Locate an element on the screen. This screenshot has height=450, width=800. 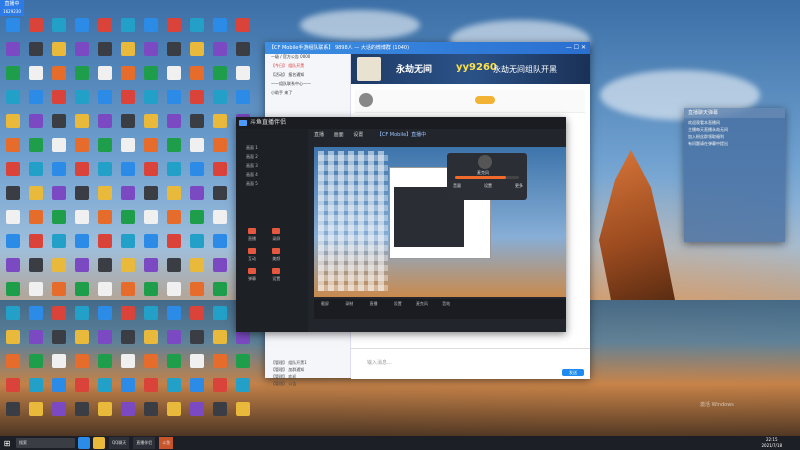
minimize-icon: — is located at coordinates (569, 47).